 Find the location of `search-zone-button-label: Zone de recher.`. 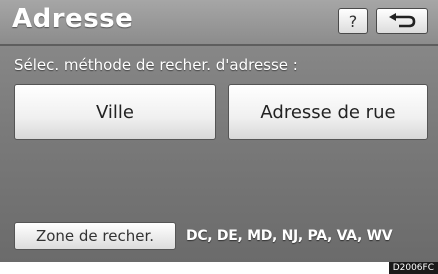

search-zone-button-label: Zone de recher. is located at coordinates (95, 236).